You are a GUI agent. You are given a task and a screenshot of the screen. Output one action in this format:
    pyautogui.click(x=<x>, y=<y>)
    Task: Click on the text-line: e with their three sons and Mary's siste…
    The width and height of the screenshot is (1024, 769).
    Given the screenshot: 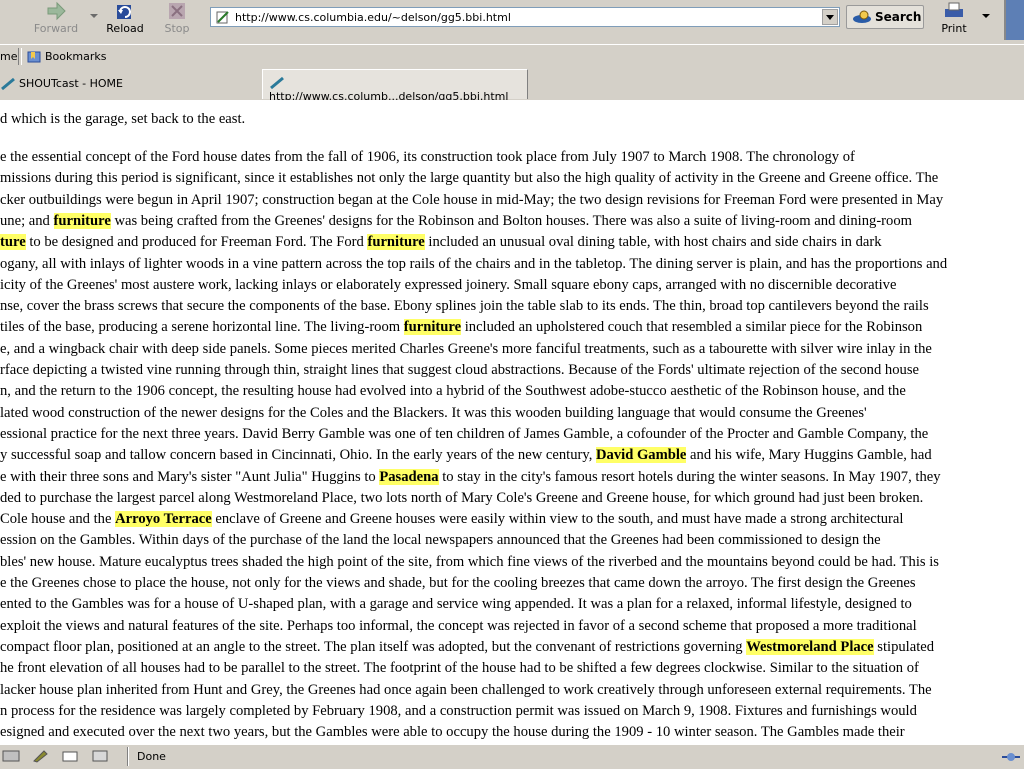 What is the action you would take?
    pyautogui.click(x=470, y=477)
    